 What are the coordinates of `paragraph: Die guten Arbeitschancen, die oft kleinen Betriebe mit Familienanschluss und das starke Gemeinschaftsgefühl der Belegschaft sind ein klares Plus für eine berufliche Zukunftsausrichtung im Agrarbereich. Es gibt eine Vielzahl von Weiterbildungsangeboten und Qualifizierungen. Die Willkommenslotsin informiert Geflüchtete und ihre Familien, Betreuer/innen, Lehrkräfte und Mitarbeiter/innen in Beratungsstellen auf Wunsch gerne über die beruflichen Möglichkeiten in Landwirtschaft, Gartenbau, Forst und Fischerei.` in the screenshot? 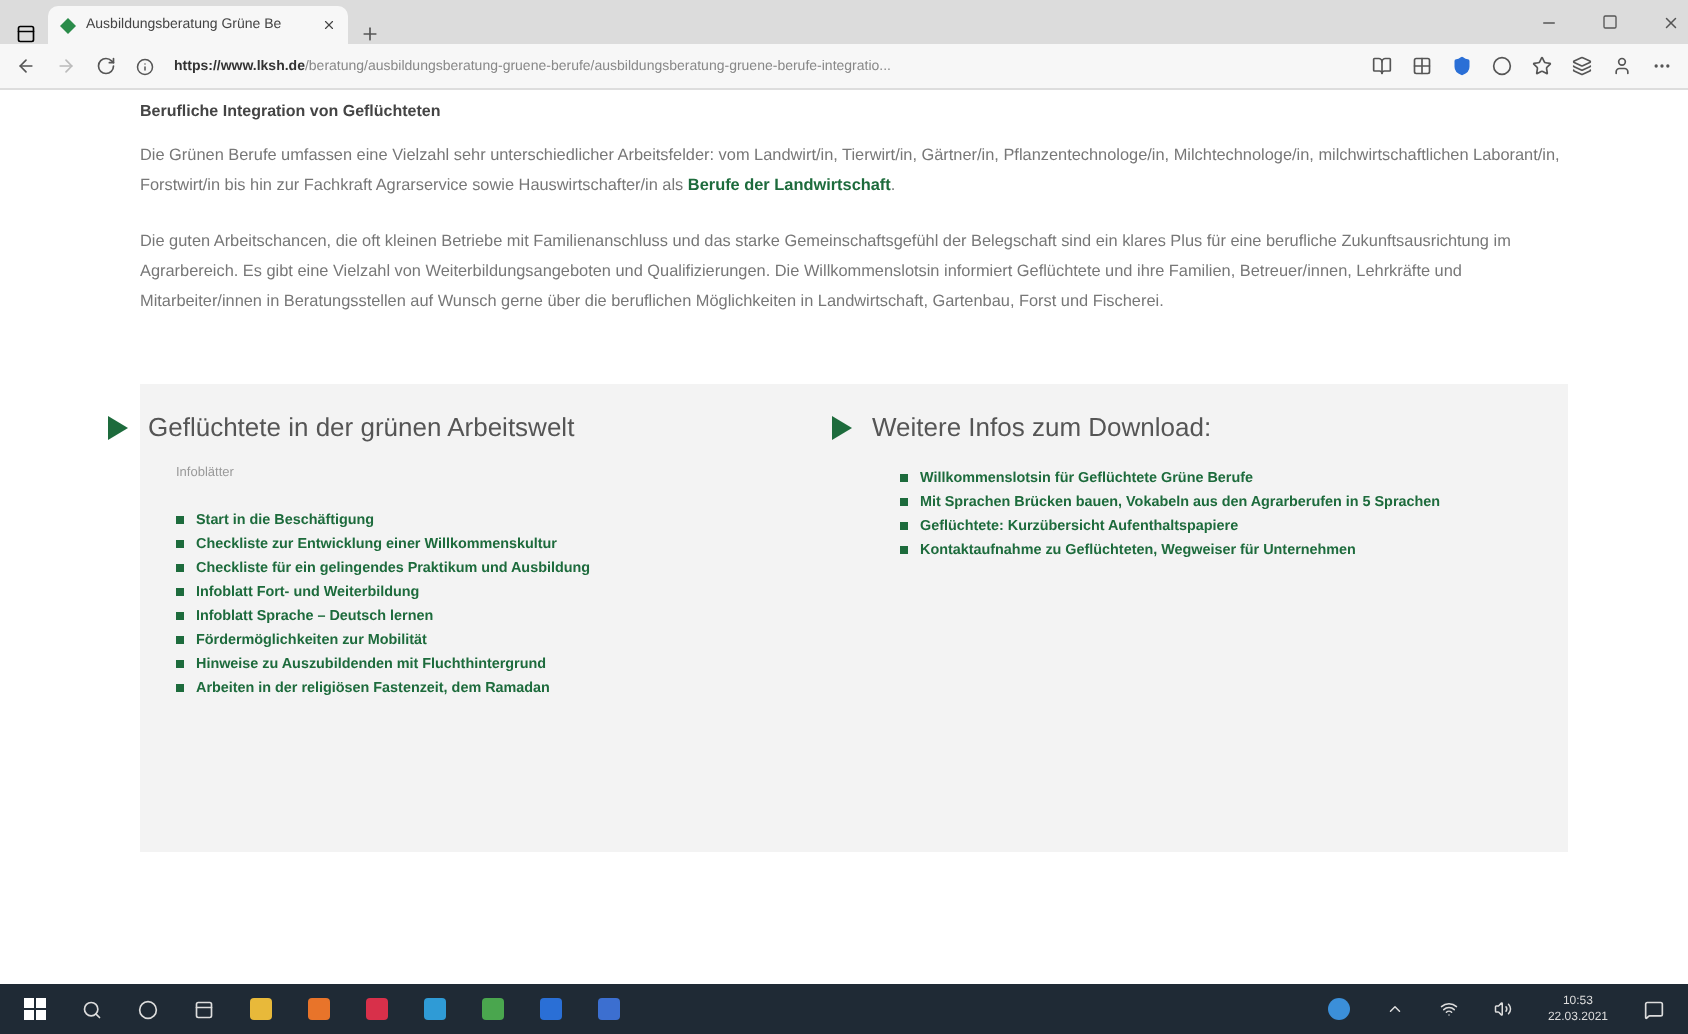 It's located at (826, 272).